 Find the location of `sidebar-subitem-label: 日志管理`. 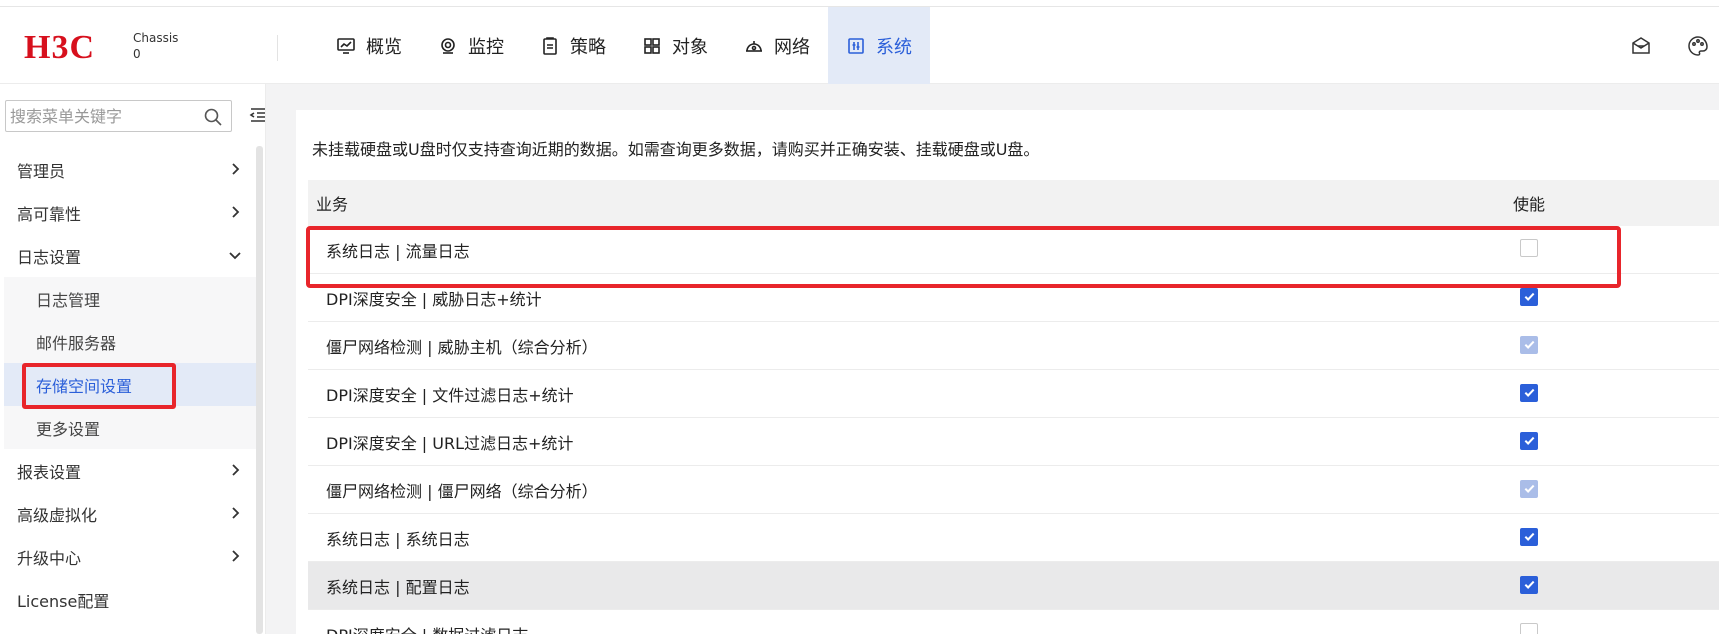

sidebar-subitem-label: 日志管理 is located at coordinates (68, 300).